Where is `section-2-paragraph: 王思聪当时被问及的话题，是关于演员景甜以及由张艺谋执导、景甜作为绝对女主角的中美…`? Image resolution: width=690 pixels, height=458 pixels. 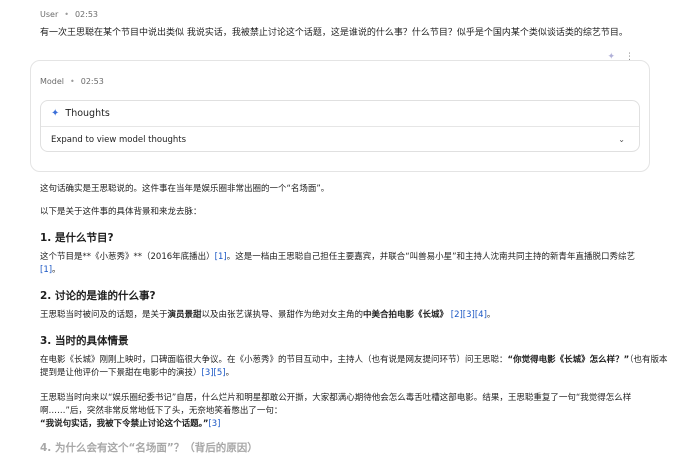
section-2-paragraph: 王思聪当时被问及的话题，是关于演员景甜以及由张艺谋执导、景甜作为绝对女主角的中美… is located at coordinates (355, 315).